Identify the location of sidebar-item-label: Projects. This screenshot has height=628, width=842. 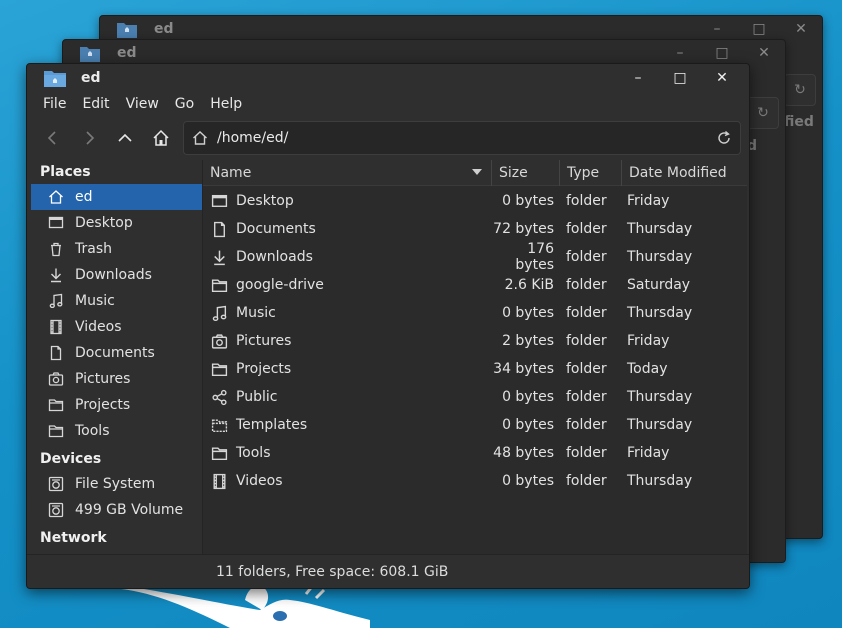
(103, 405).